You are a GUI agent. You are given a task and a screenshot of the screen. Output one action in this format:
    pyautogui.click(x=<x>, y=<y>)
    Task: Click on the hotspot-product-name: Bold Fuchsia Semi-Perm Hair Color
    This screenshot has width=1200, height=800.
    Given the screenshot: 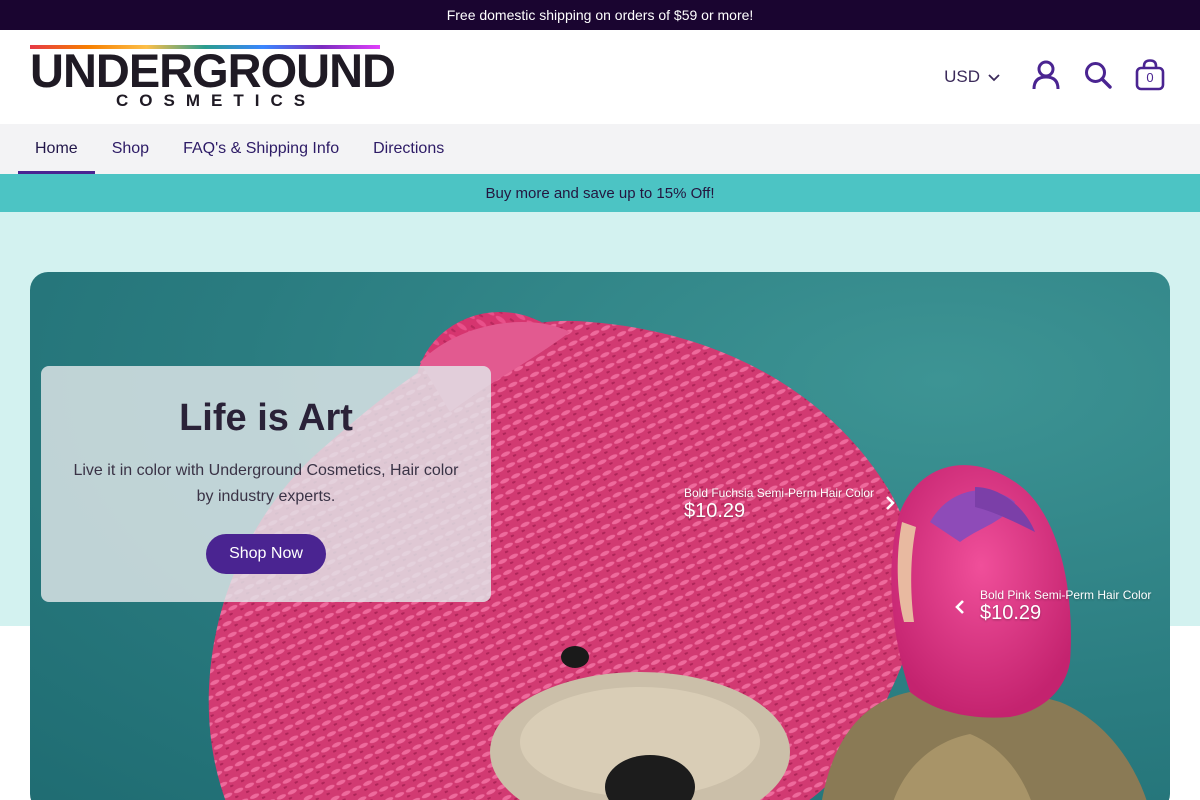 What is the action you would take?
    pyautogui.click(x=779, y=493)
    